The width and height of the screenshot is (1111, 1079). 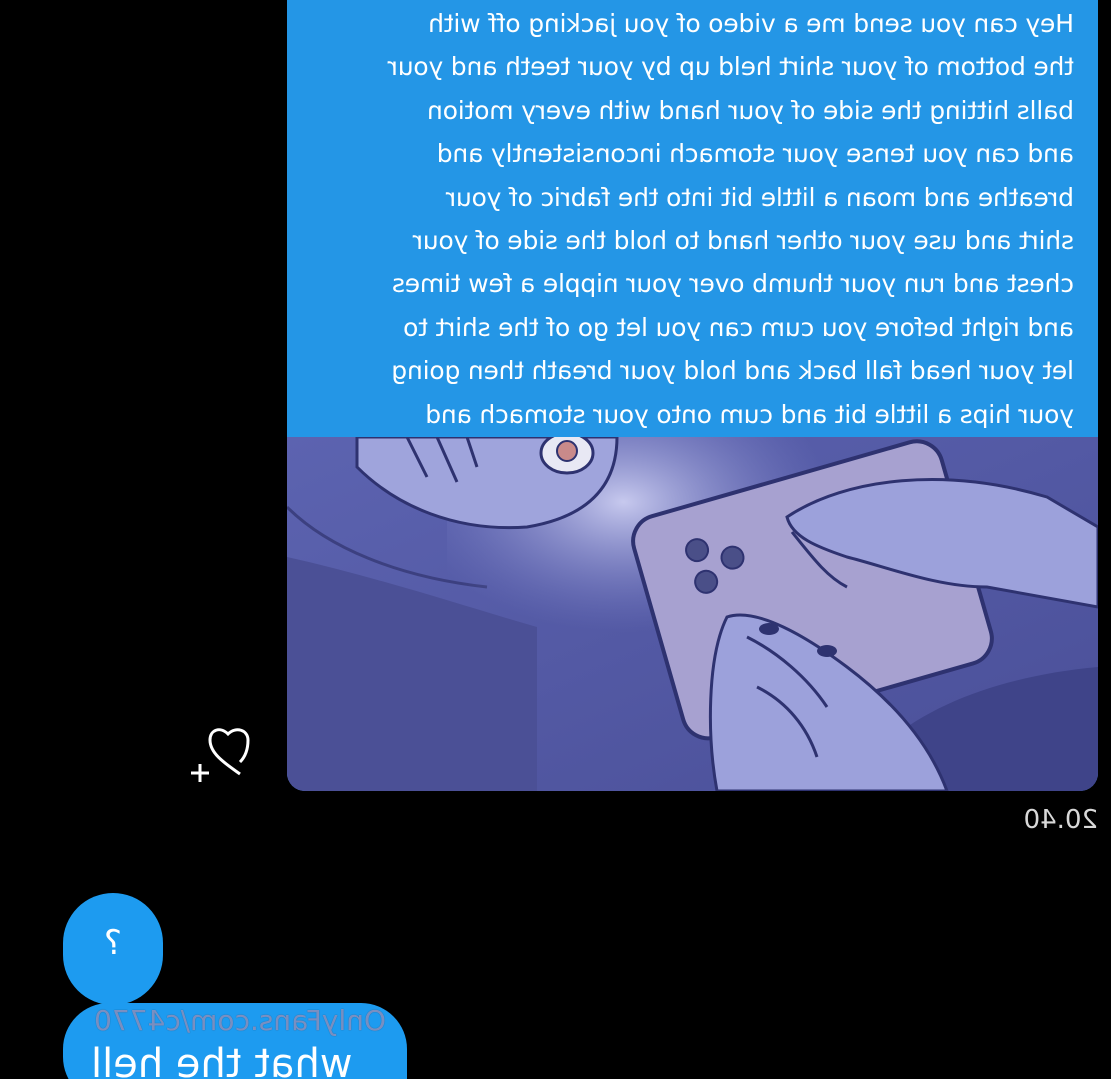 What do you see at coordinates (240, 1020) in the screenshot?
I see `watermark-text: OnlyFans.com/c4770` at bounding box center [240, 1020].